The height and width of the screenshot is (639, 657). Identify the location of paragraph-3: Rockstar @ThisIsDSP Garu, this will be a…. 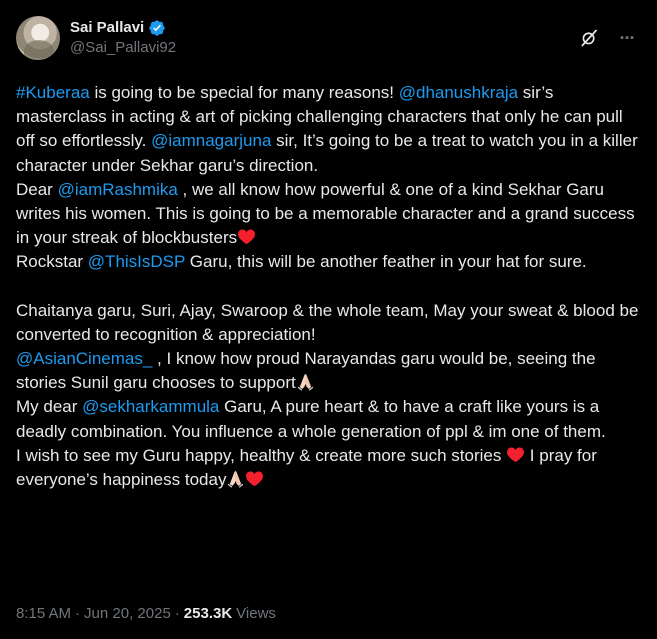
(301, 262).